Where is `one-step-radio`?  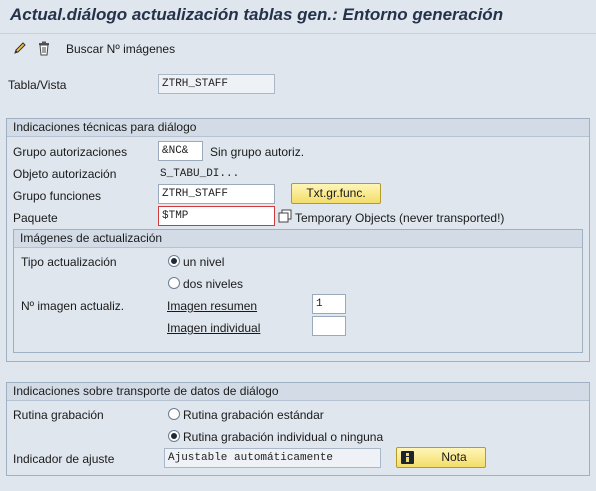 one-step-radio is located at coordinates (174, 261).